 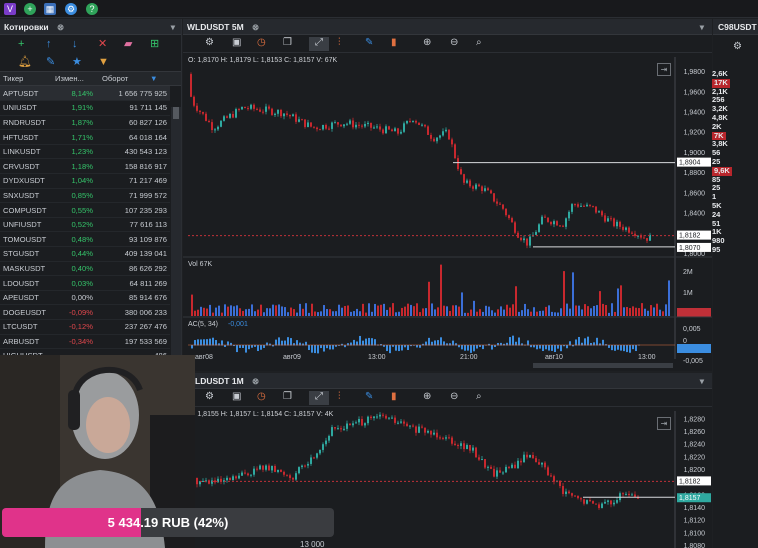 I want to click on column-volume: Оборот, so click(x=115, y=79).